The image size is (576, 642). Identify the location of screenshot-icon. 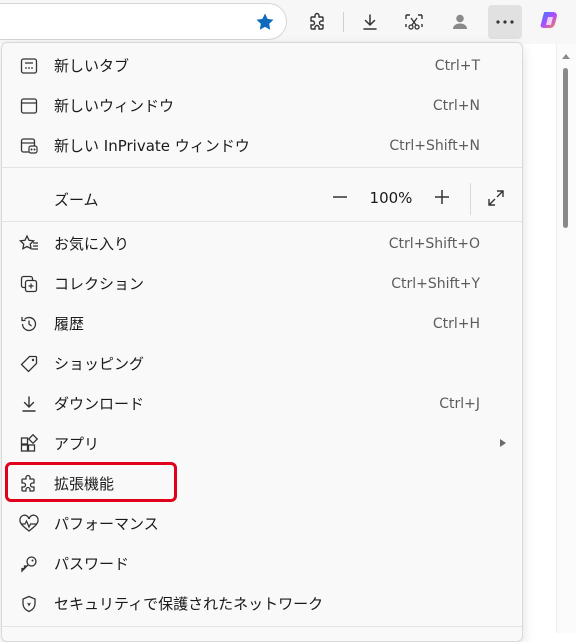
(414, 22).